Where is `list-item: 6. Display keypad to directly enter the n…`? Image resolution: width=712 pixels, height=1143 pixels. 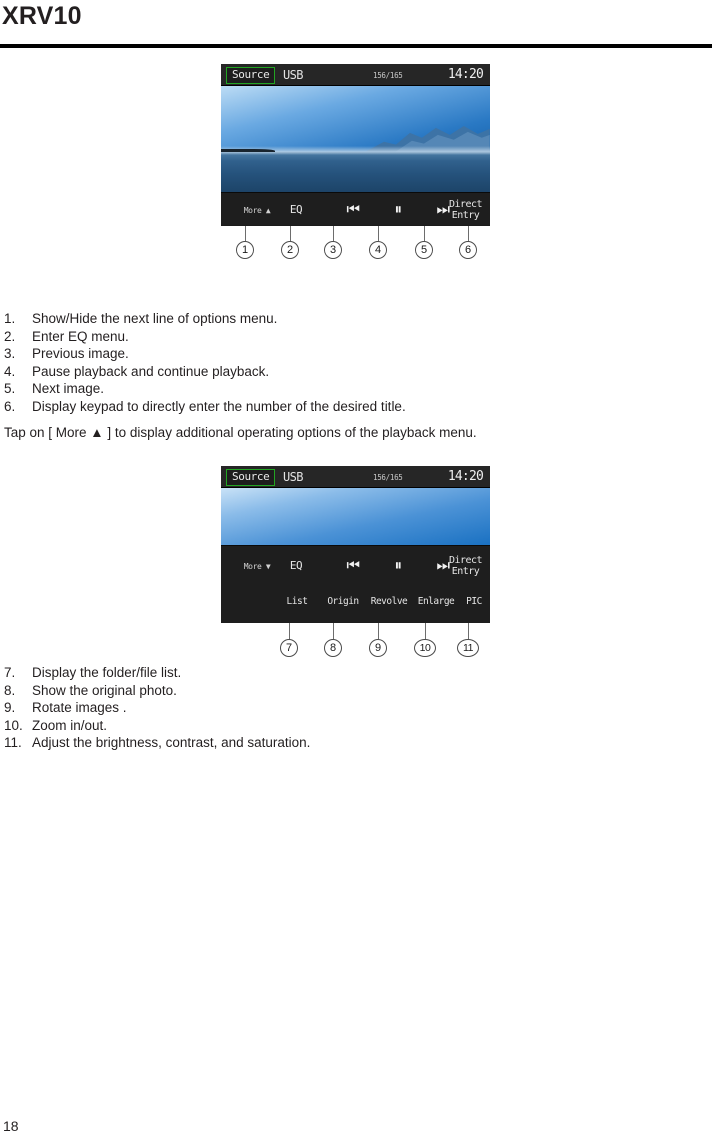
list-item: 6. Display keypad to directly enter the n… is located at coordinates (205, 407).